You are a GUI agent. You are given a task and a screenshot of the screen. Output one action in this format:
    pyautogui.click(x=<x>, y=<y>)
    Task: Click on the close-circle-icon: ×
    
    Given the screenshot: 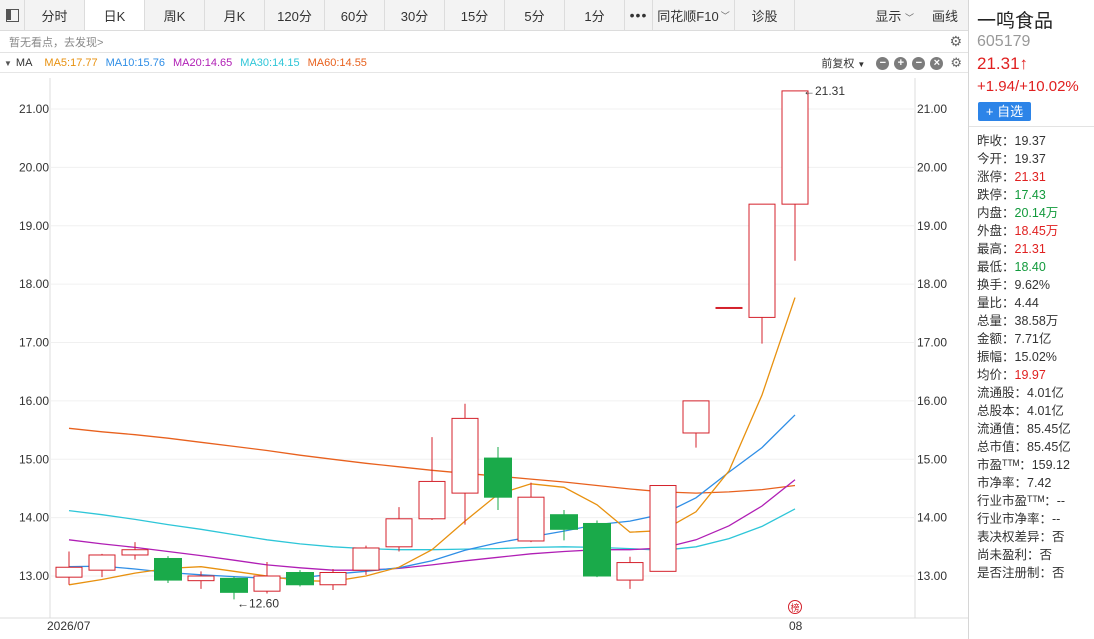 What is the action you would take?
    pyautogui.click(x=937, y=63)
    